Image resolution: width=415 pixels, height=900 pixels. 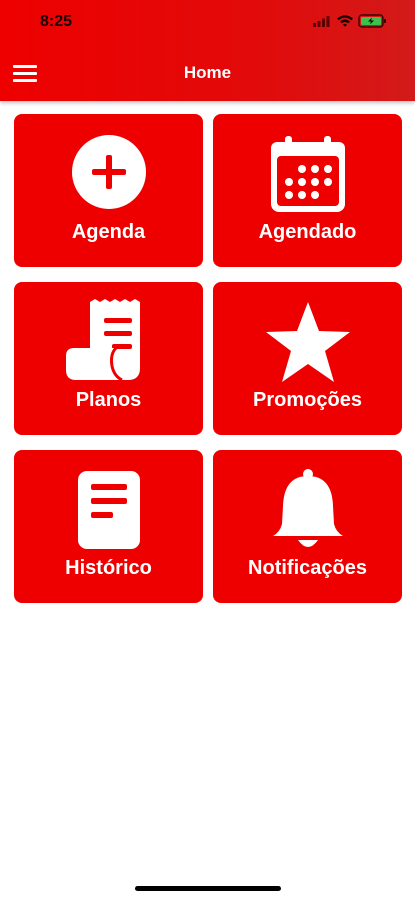 I want to click on tile-agendado: Agendado, so click(x=307, y=190).